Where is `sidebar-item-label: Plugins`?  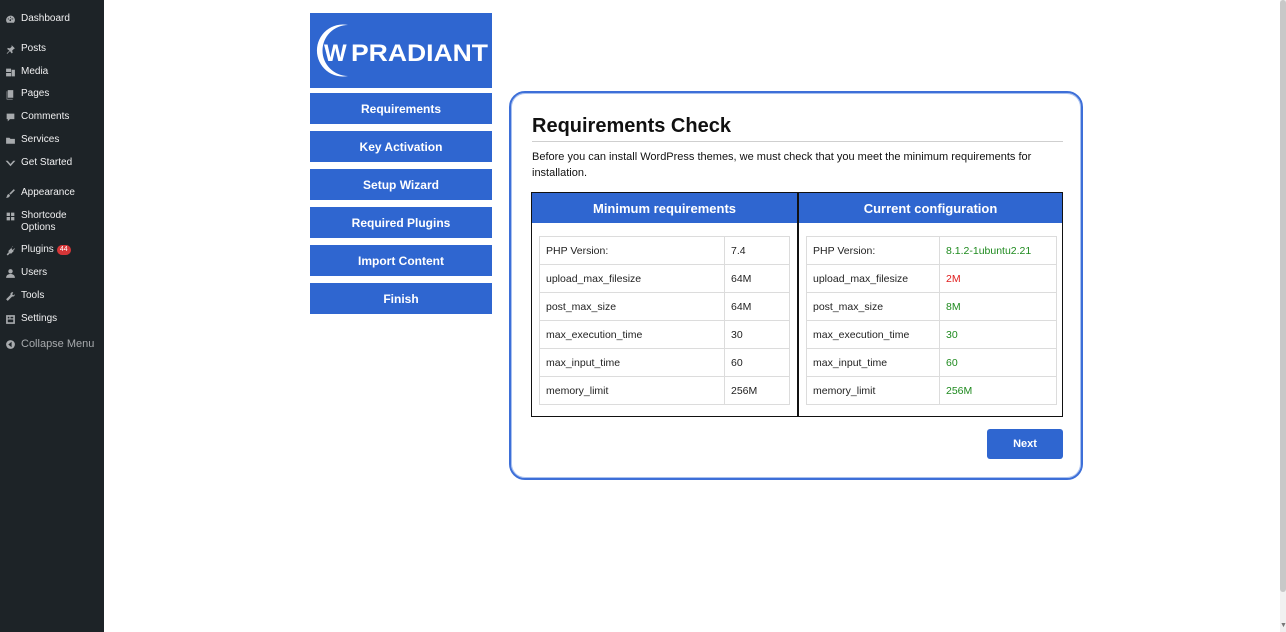 sidebar-item-label: Plugins is located at coordinates (37, 249).